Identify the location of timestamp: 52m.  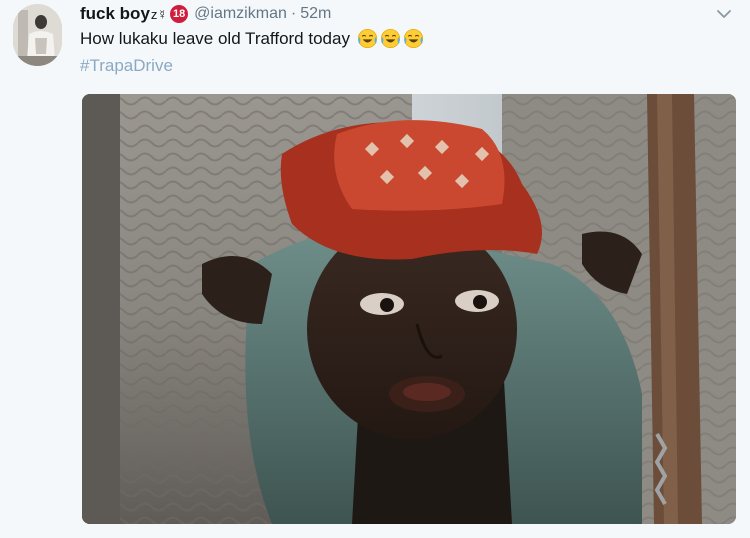
(315, 14).